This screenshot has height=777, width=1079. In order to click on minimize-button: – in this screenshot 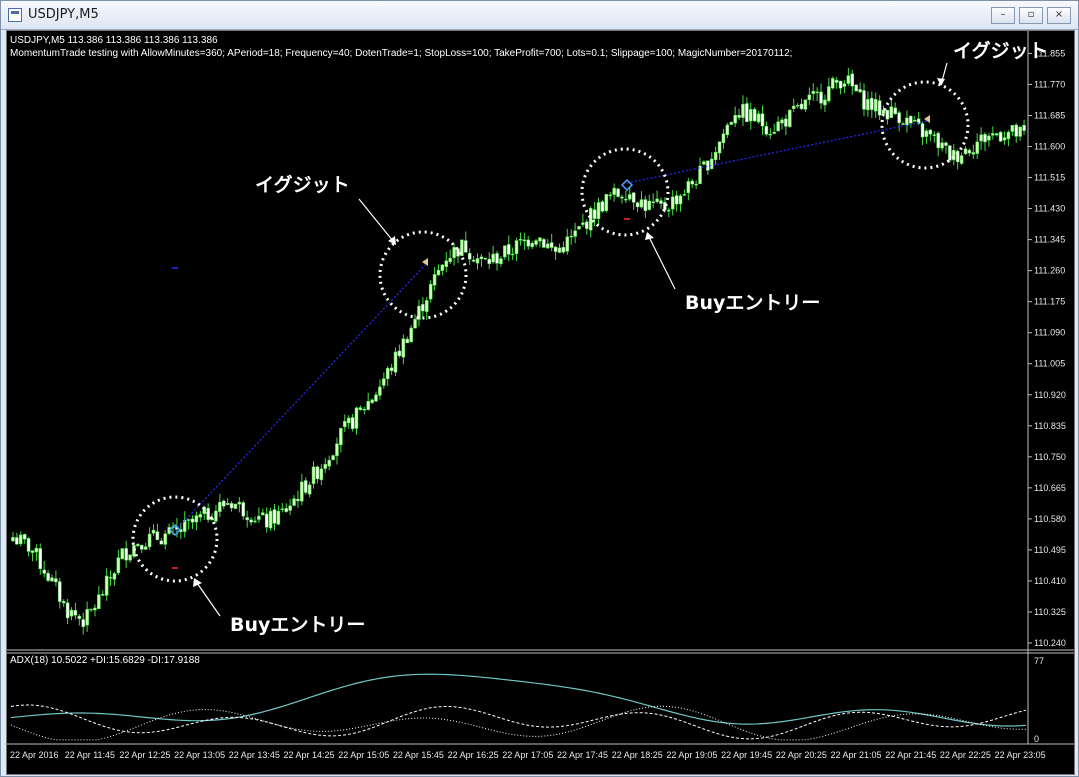, I will do `click(1003, 15)`.